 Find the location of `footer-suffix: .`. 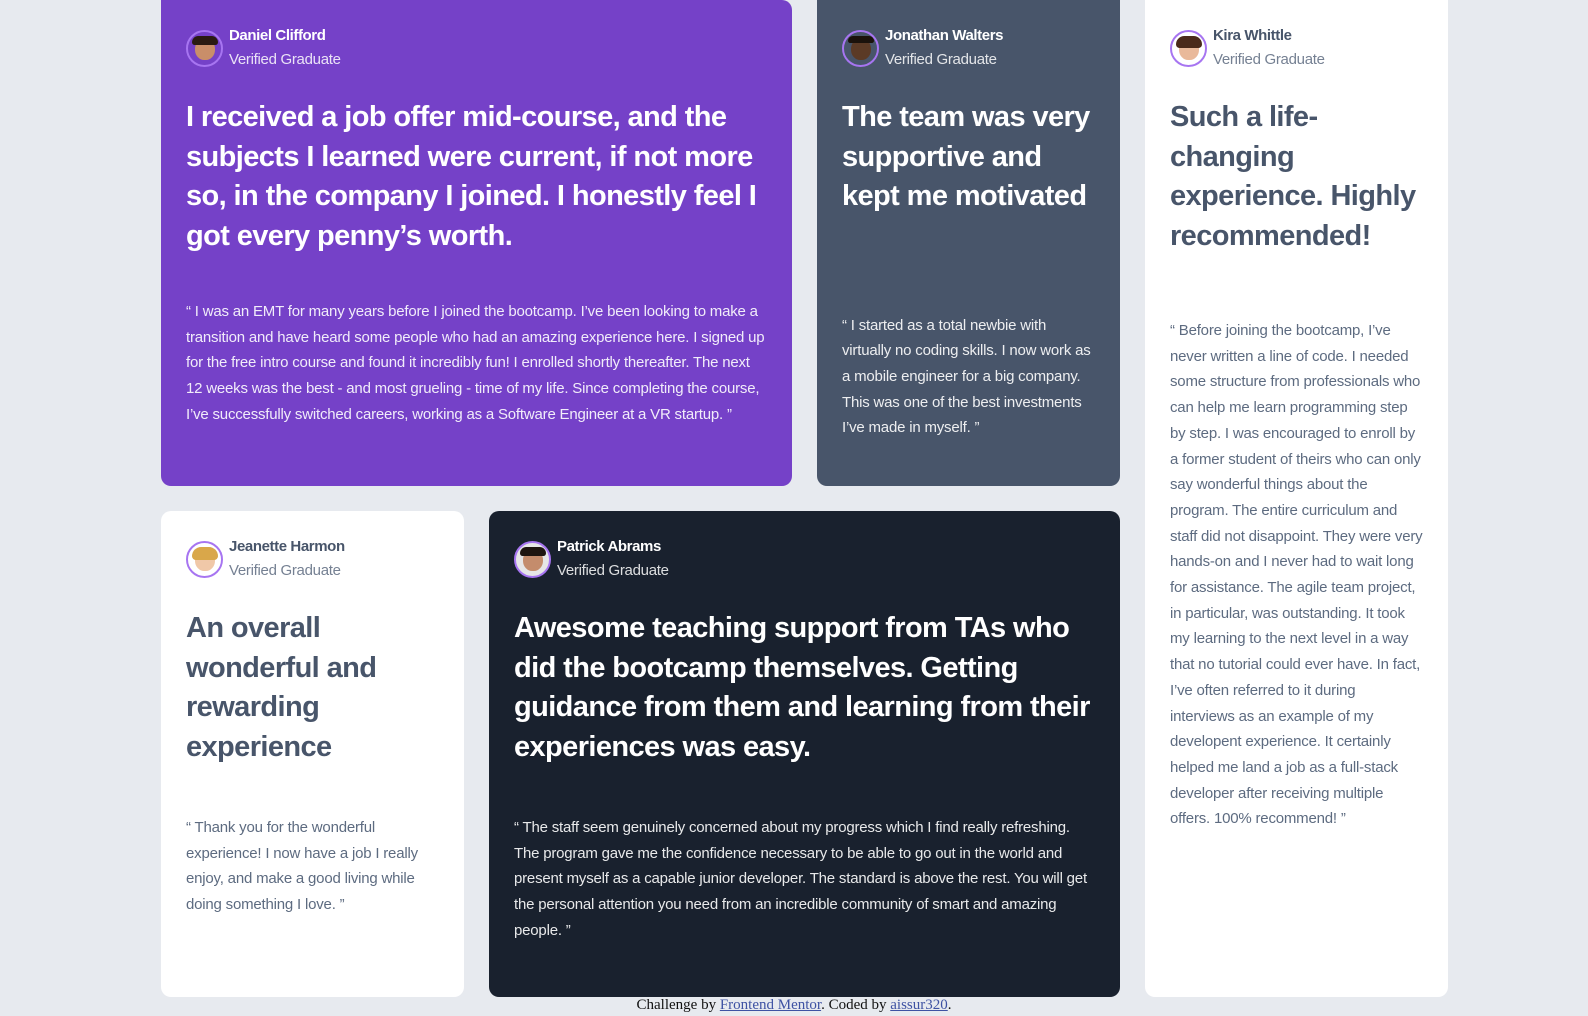

footer-suffix: . is located at coordinates (949, 1005).